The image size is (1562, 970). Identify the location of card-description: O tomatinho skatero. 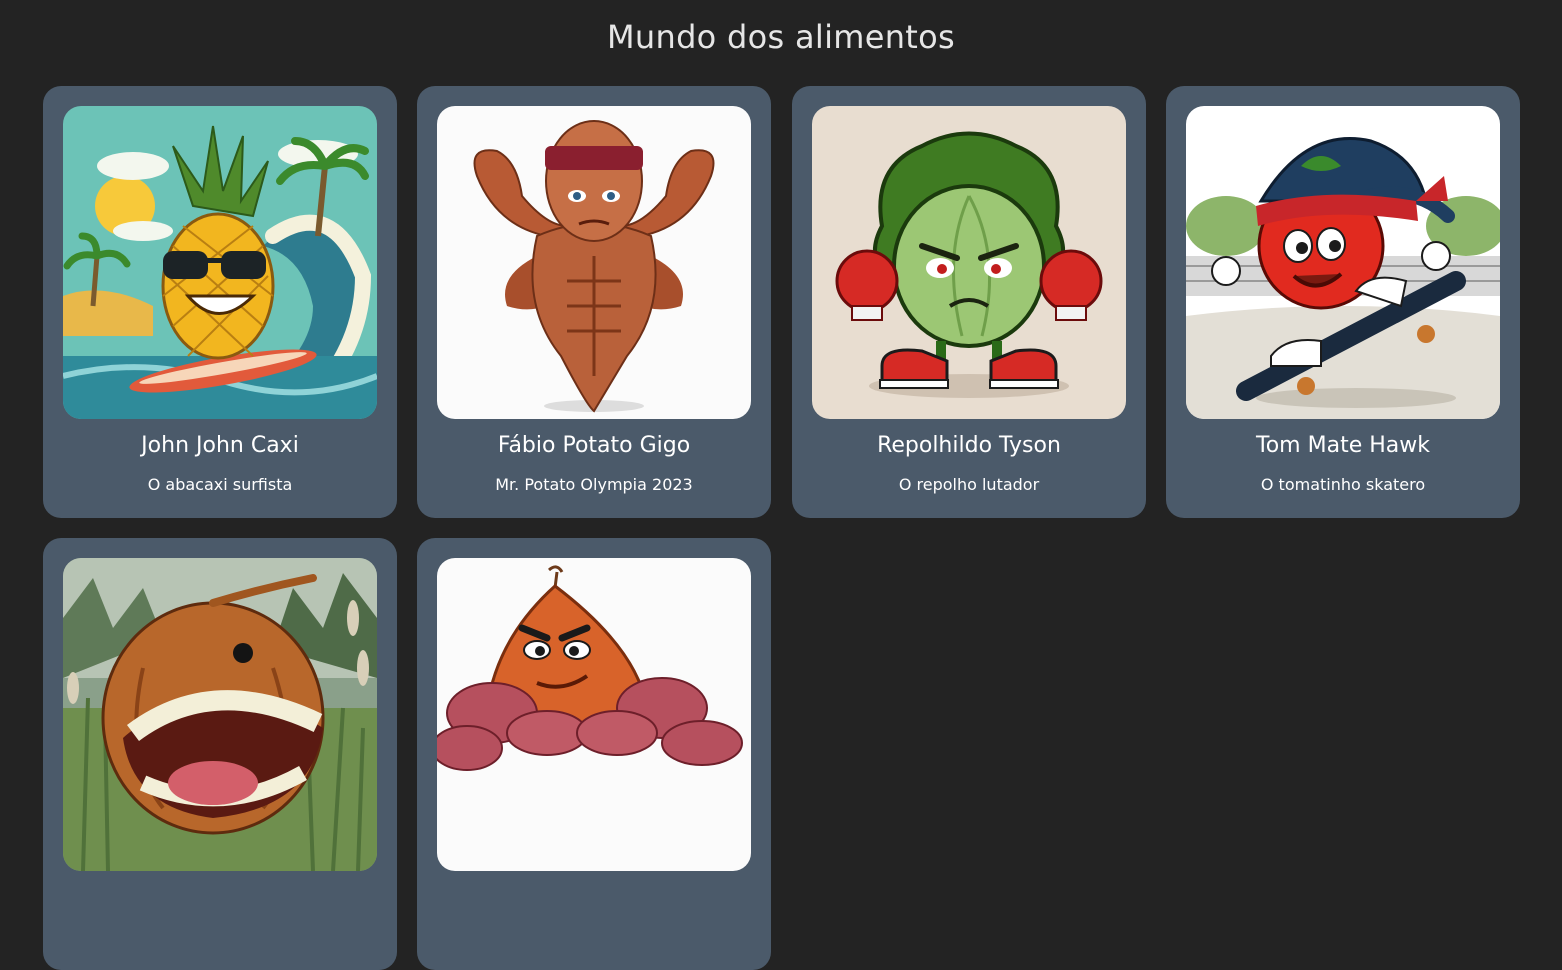
(1343, 484).